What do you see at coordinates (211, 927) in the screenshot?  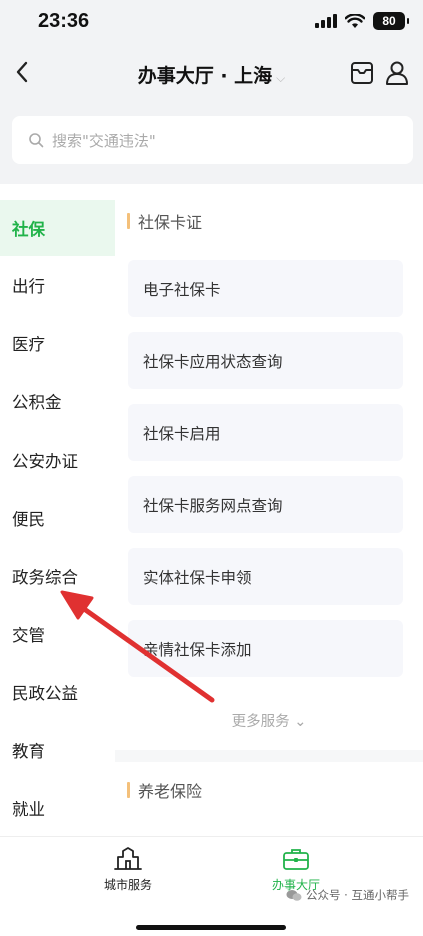 I see `home-indicator` at bounding box center [211, 927].